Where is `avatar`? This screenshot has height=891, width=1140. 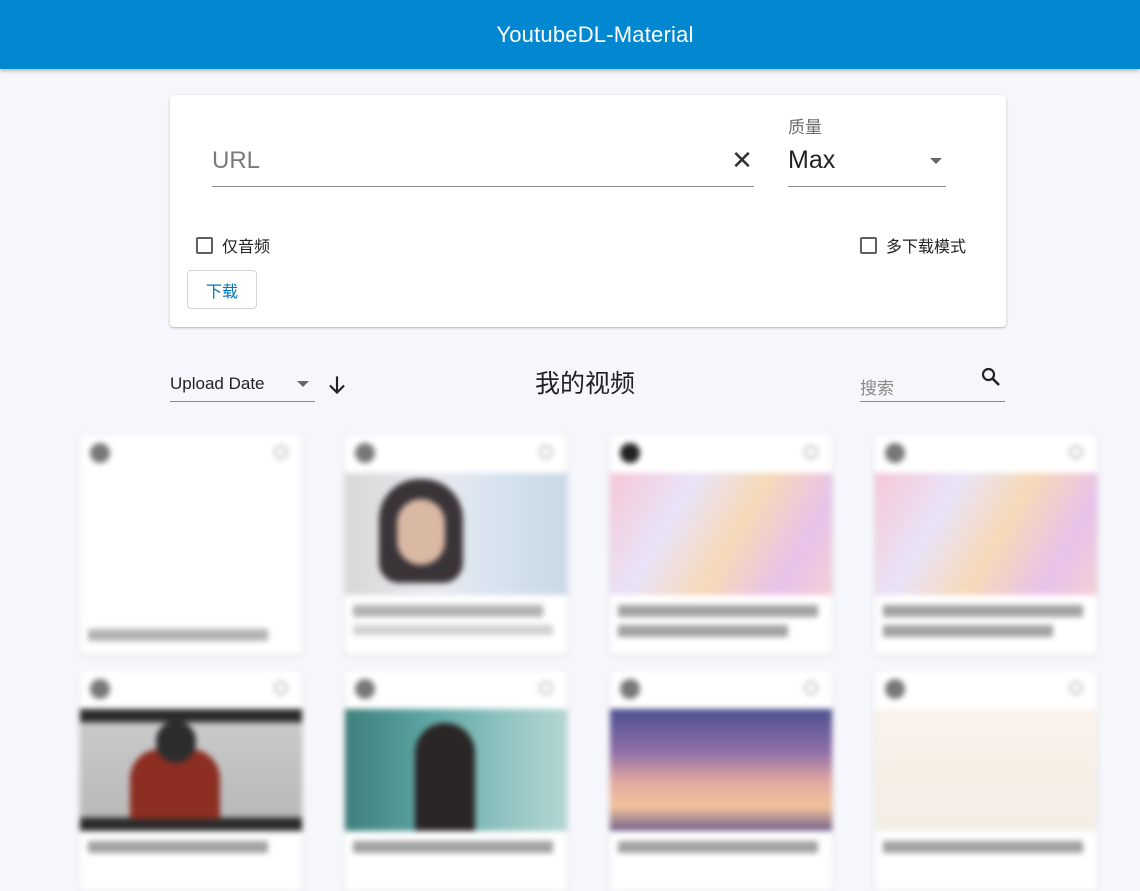
avatar is located at coordinates (630, 453).